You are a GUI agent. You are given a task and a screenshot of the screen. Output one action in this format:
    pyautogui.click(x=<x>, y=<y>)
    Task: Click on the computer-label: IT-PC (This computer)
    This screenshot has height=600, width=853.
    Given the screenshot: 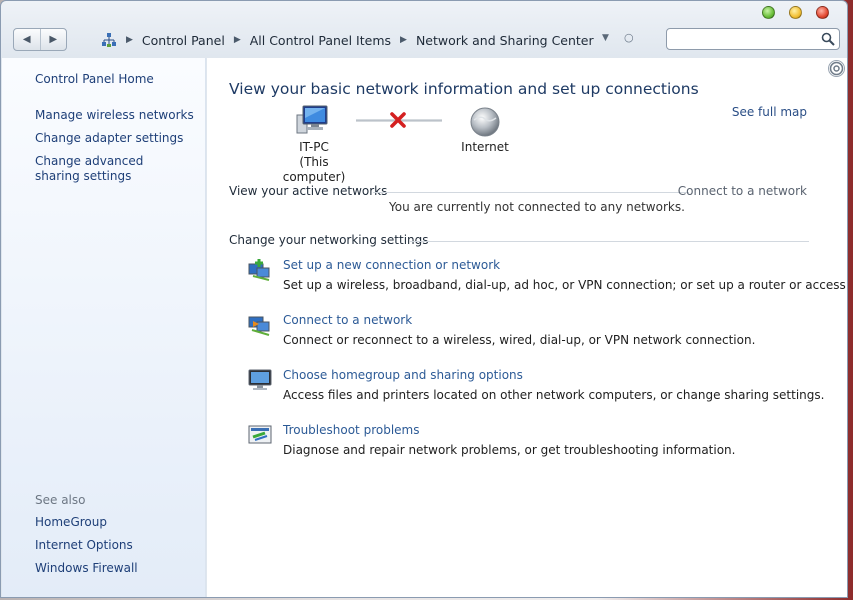 What is the action you would take?
    pyautogui.click(x=314, y=162)
    